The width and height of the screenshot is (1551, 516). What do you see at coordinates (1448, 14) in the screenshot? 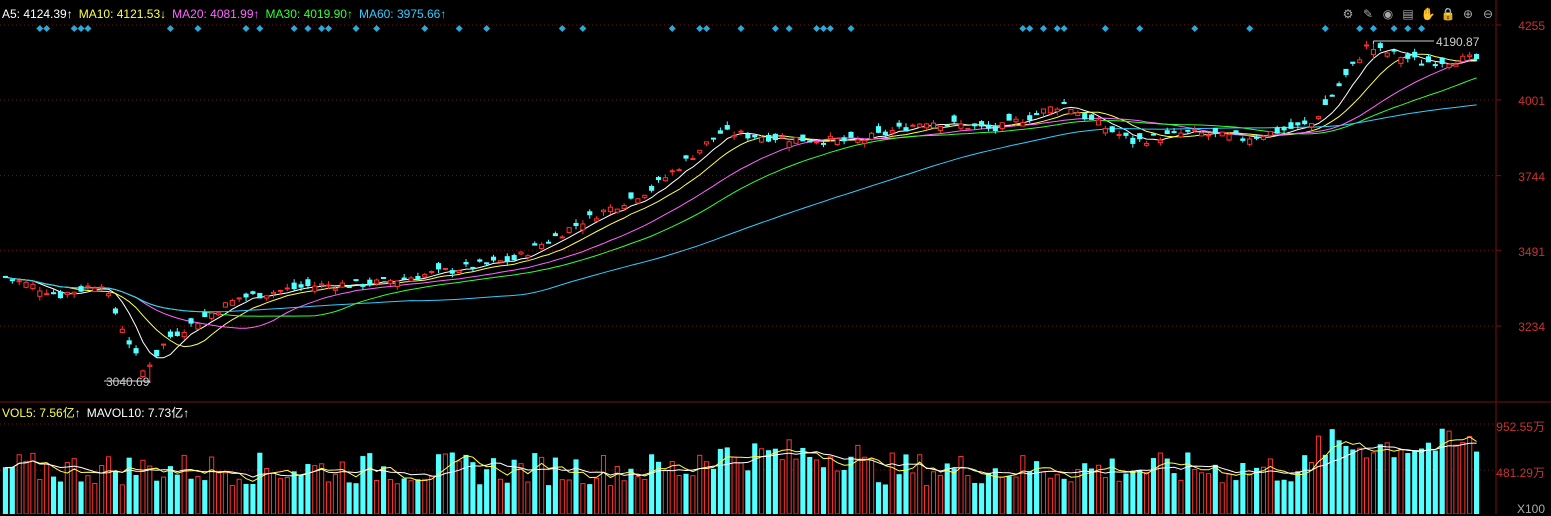
I see `lock-icon: 🔒` at bounding box center [1448, 14].